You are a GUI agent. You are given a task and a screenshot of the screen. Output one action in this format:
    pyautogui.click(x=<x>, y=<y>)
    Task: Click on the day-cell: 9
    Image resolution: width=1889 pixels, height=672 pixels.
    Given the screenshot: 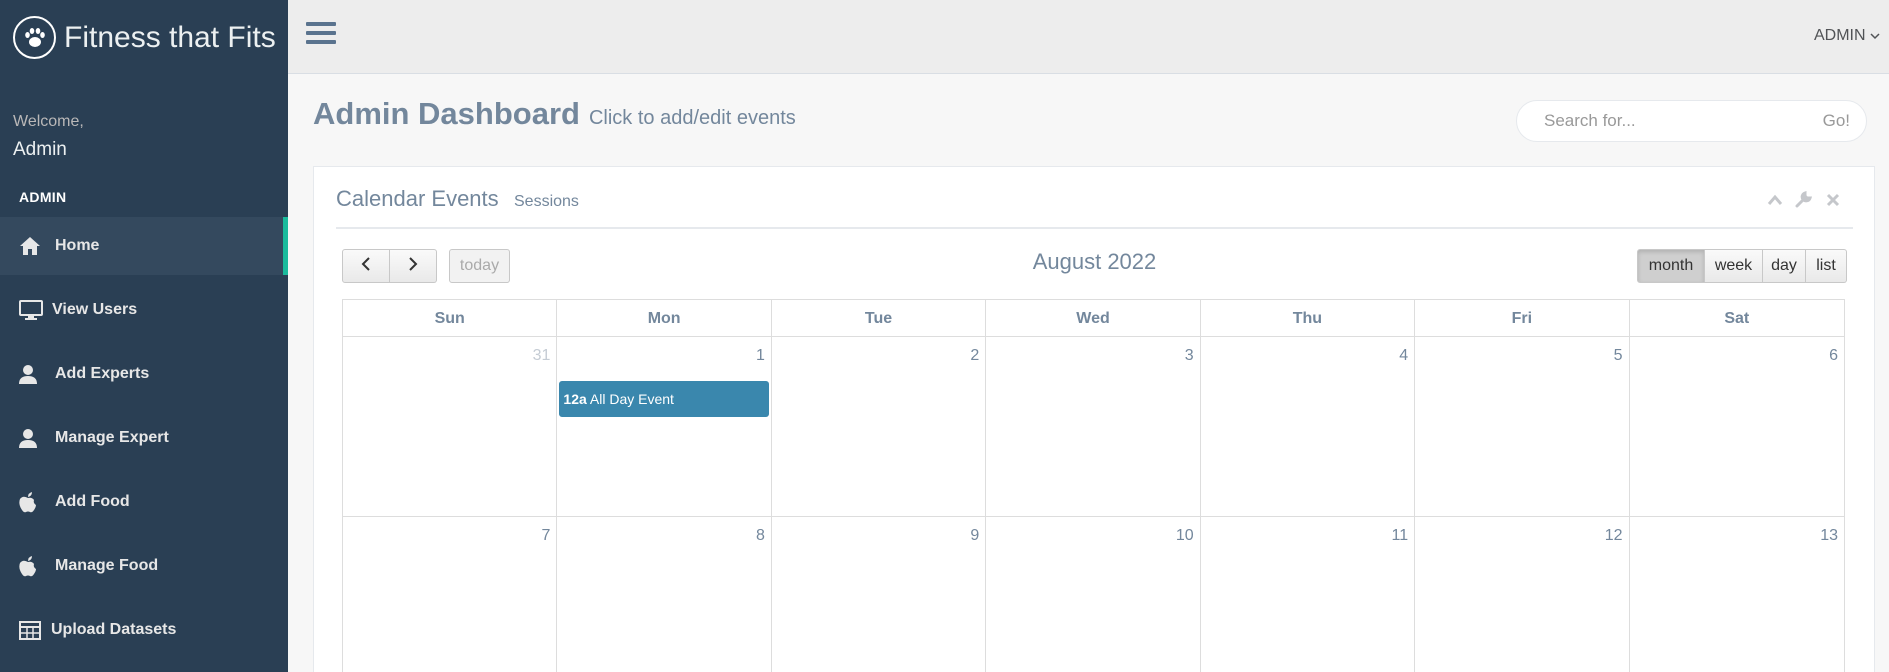 What is the action you would take?
    pyautogui.click(x=879, y=594)
    